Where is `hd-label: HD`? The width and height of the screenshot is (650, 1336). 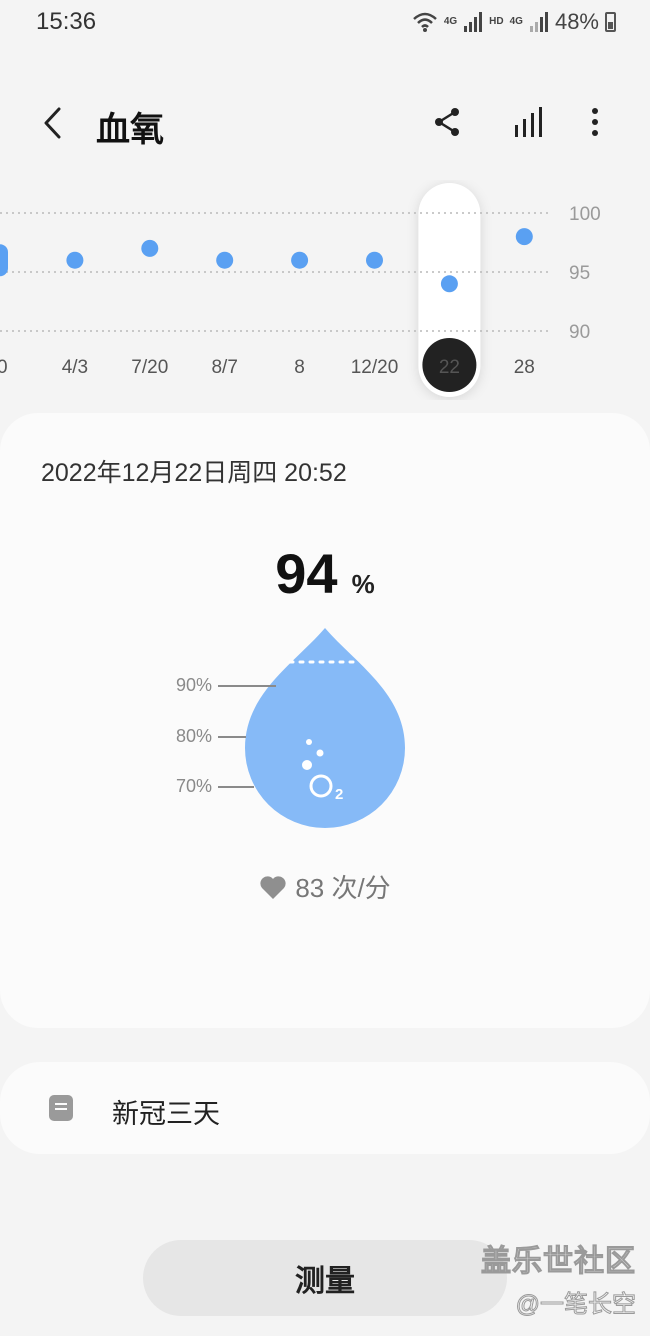 hd-label: HD is located at coordinates (496, 21).